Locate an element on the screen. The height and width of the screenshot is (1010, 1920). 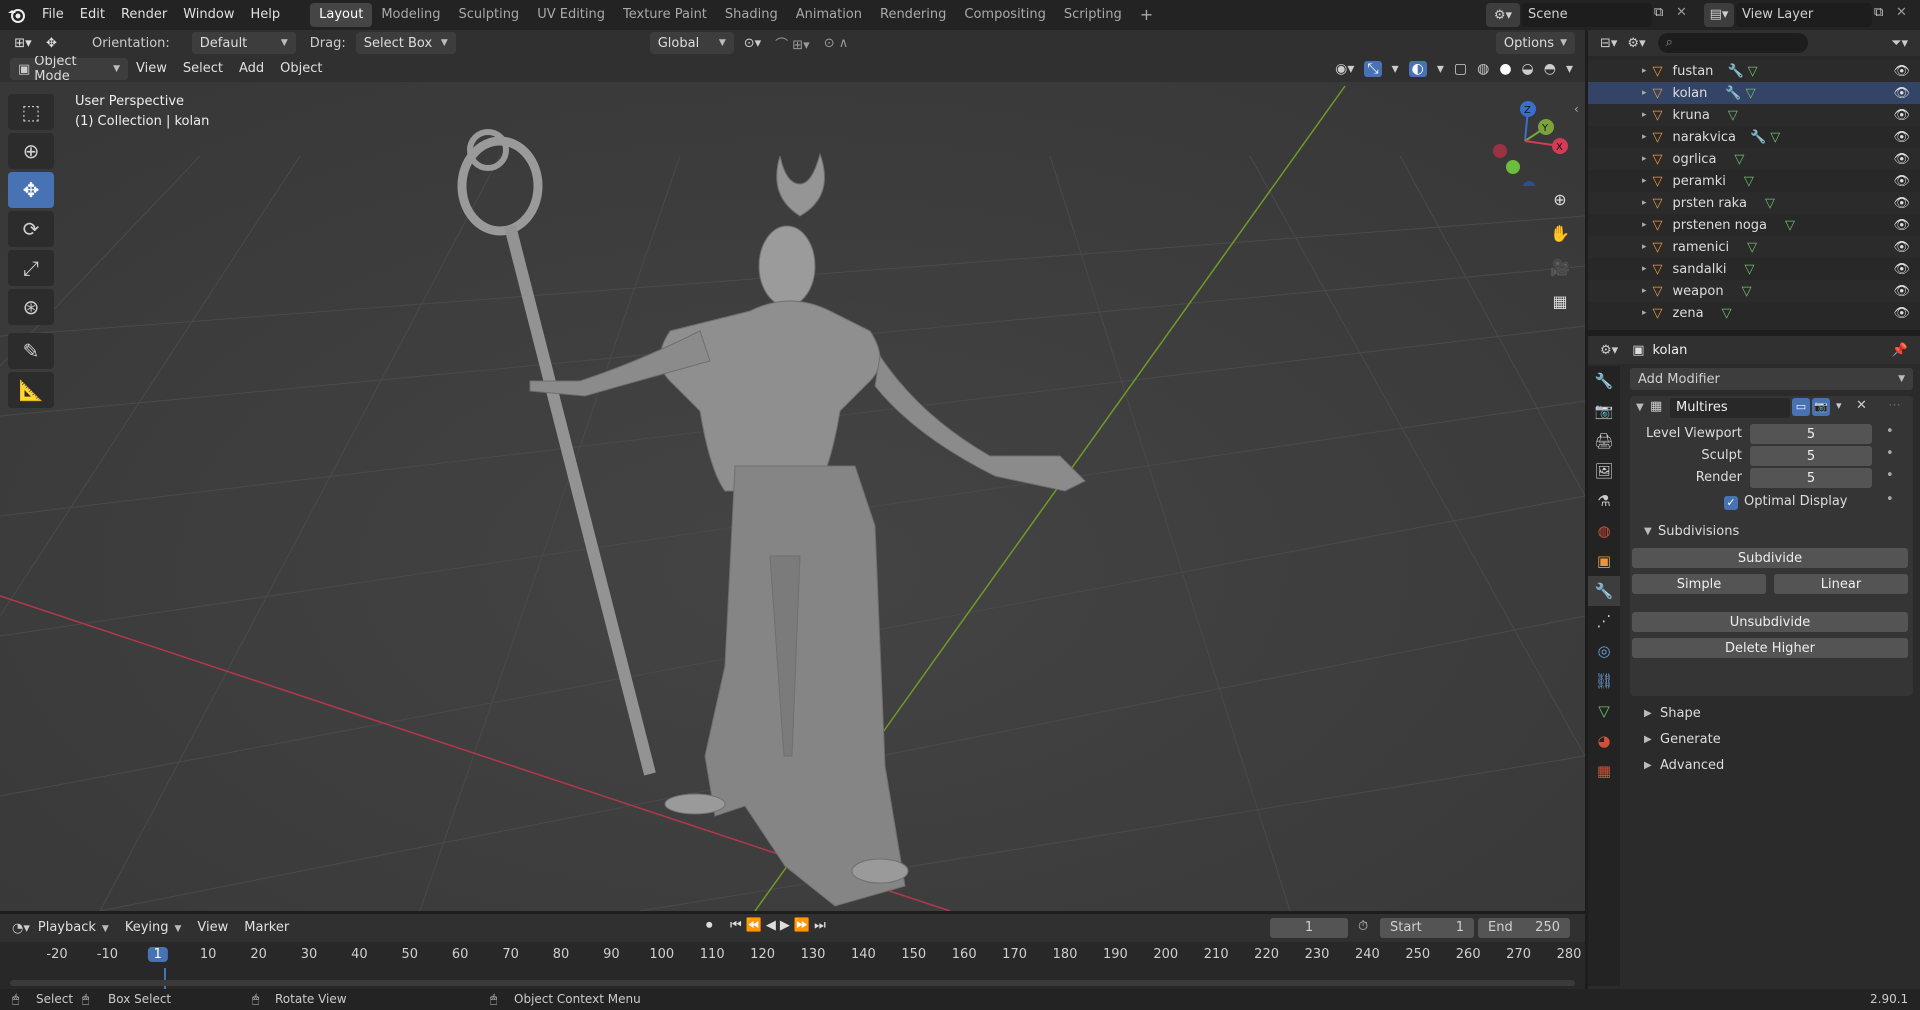
outliner-item-kolan: ▸ ▽ kolan 🔧 ▽ 👁 is located at coordinates (1754, 93).